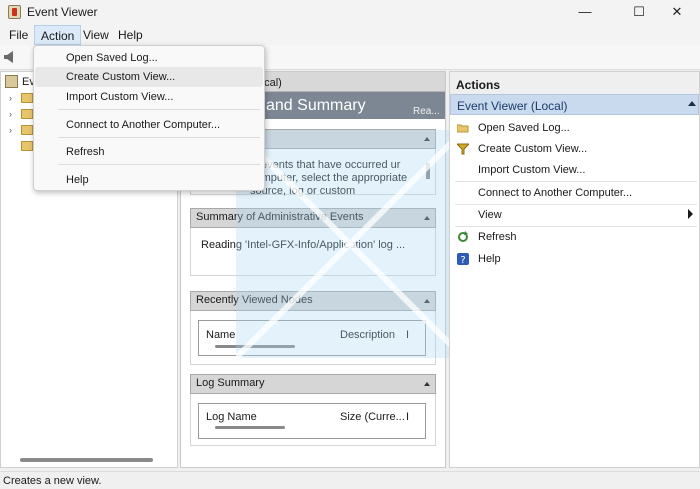  I want to click on status-bar, so click(350, 480).